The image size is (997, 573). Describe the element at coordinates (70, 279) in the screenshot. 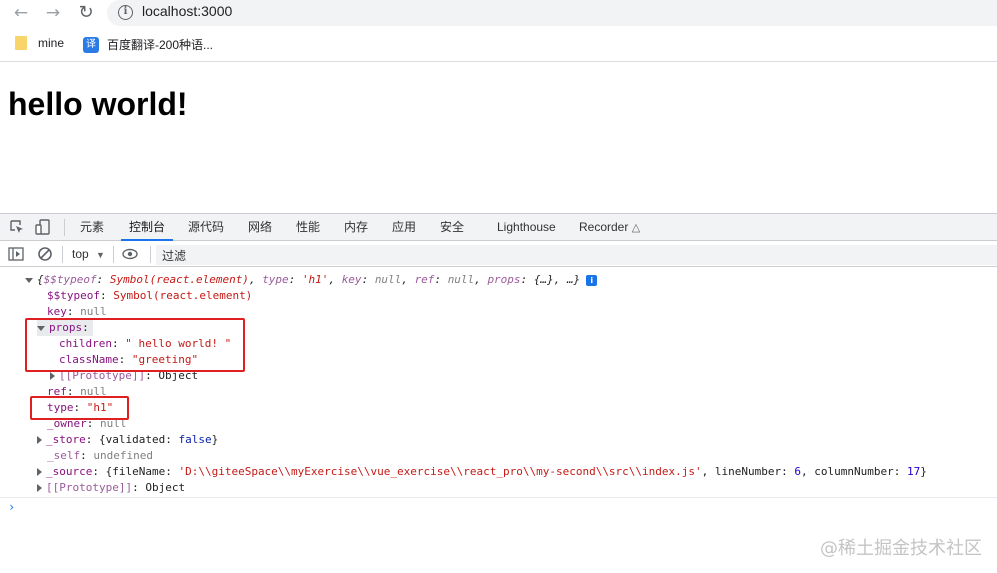

I see `summary-key: $$typeof` at that location.